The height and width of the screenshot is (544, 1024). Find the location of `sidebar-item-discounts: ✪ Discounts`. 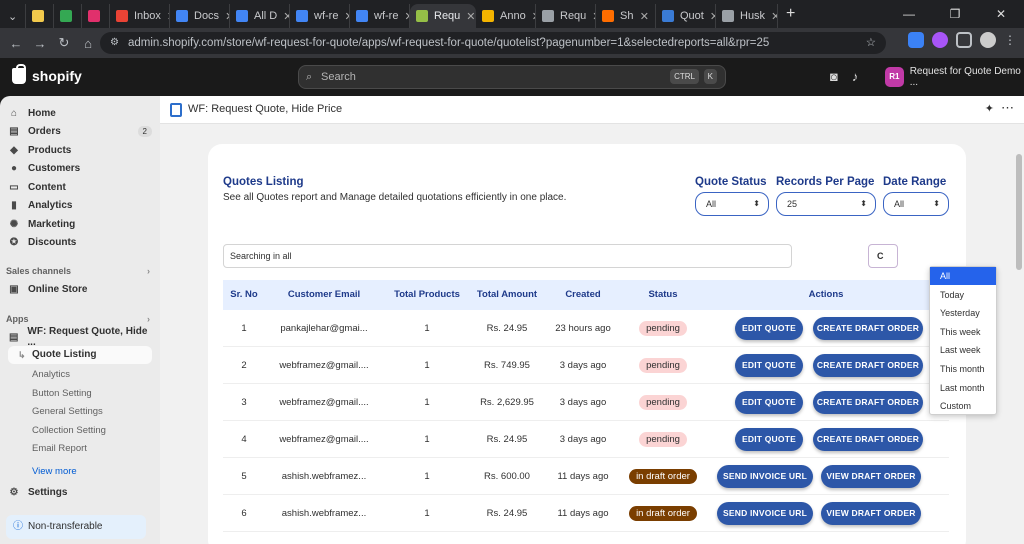

sidebar-item-discounts: ✪ Discounts is located at coordinates (80, 242).